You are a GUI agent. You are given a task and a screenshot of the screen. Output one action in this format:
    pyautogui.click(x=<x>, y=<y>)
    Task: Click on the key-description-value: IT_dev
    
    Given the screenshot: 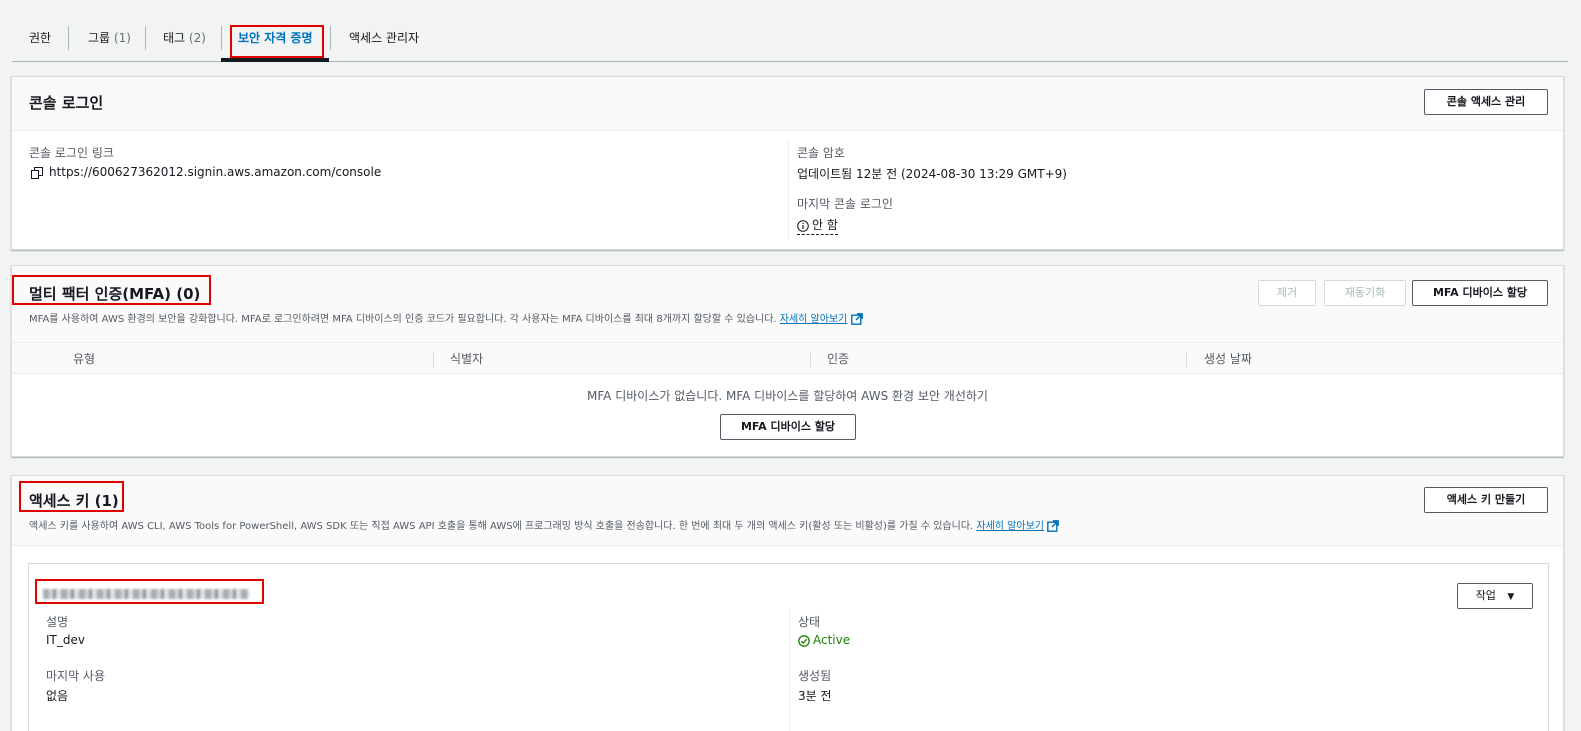 What is the action you would take?
    pyautogui.click(x=65, y=640)
    